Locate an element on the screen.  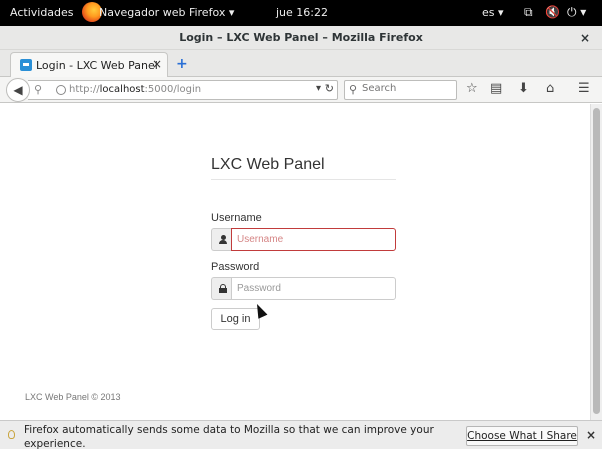
url-bar: ⚲ http://localhost:5000/login ▾ ↻ is located at coordinates (183, 90).